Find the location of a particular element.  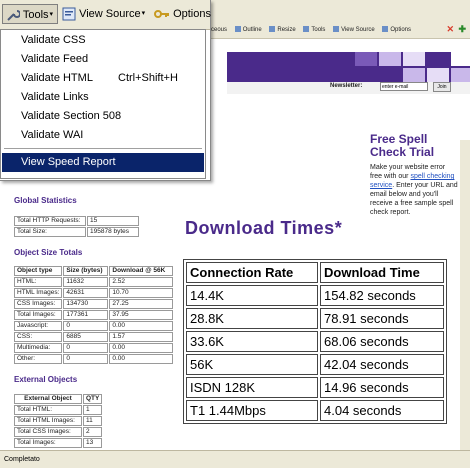

table-cell: 14.96 seconds is located at coordinates (382, 387).